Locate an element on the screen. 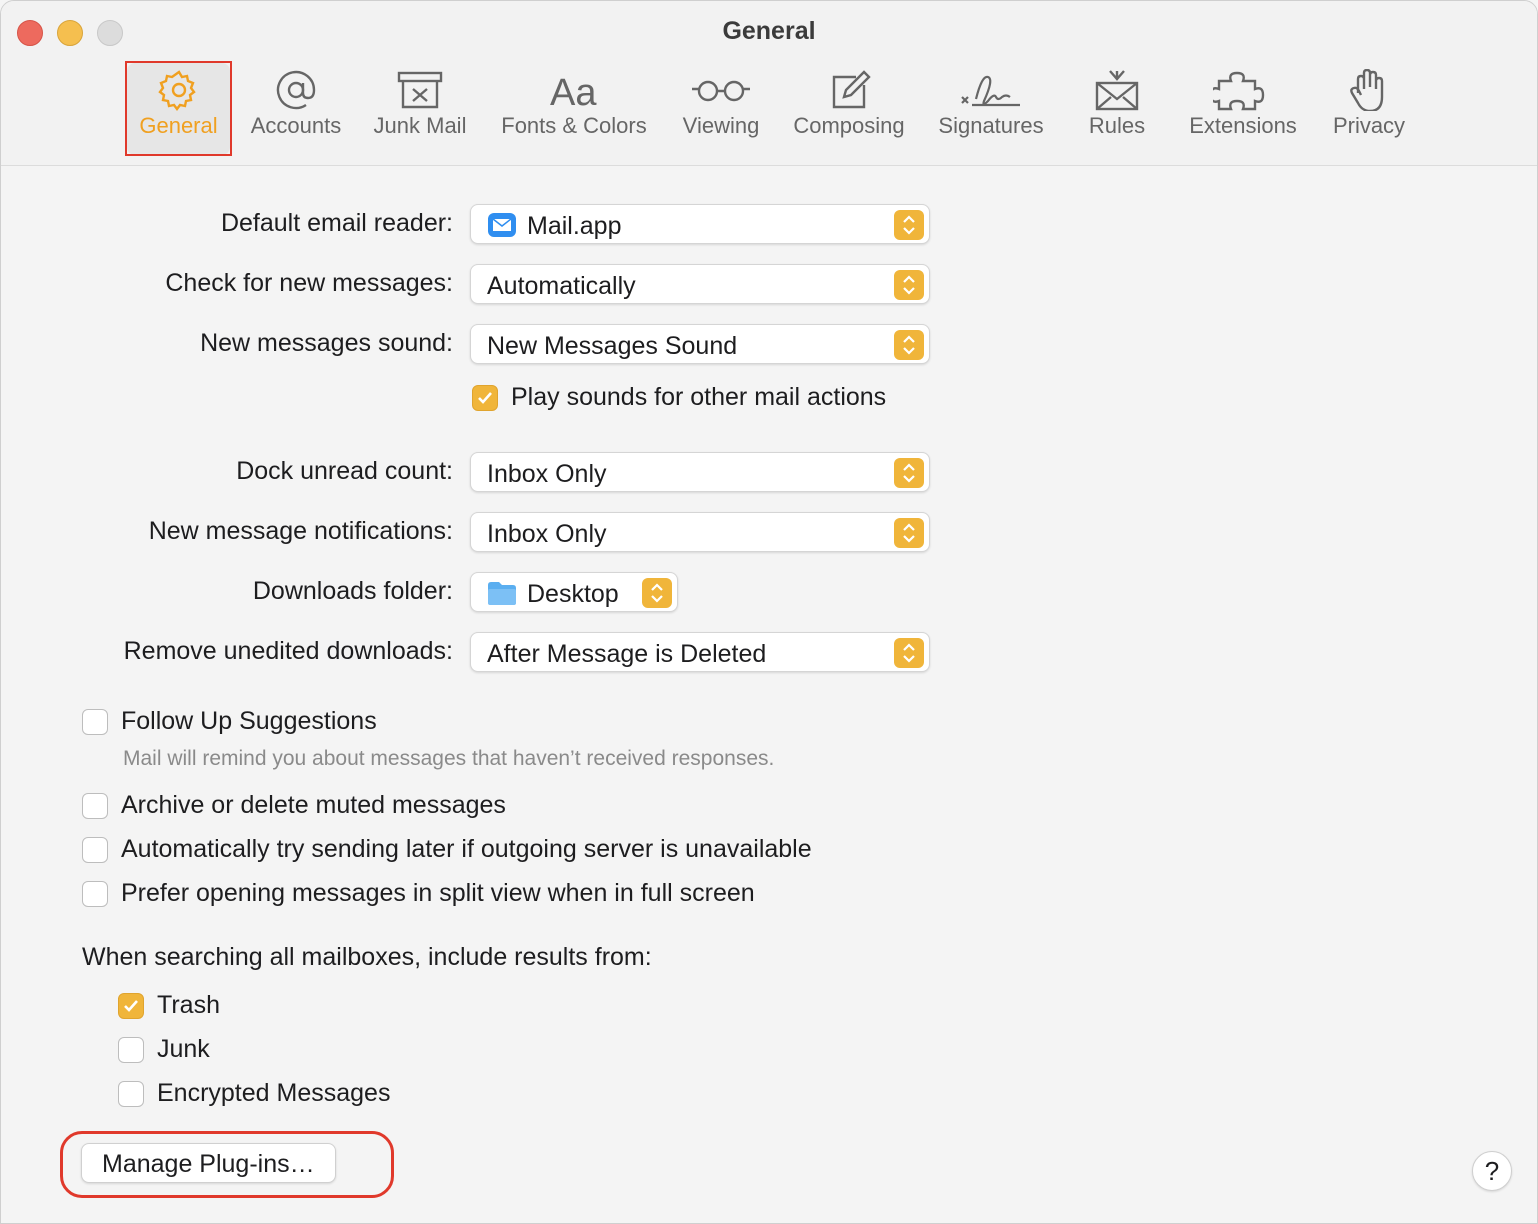  sound-popup: New Messages Sound is located at coordinates (700, 344).